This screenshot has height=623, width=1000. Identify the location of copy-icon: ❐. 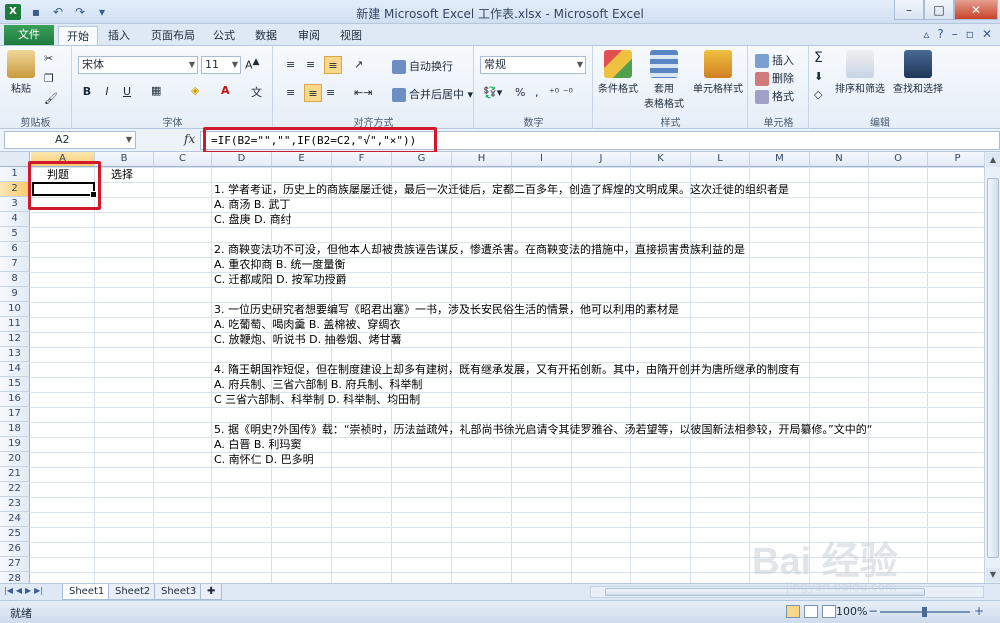
(49, 78).